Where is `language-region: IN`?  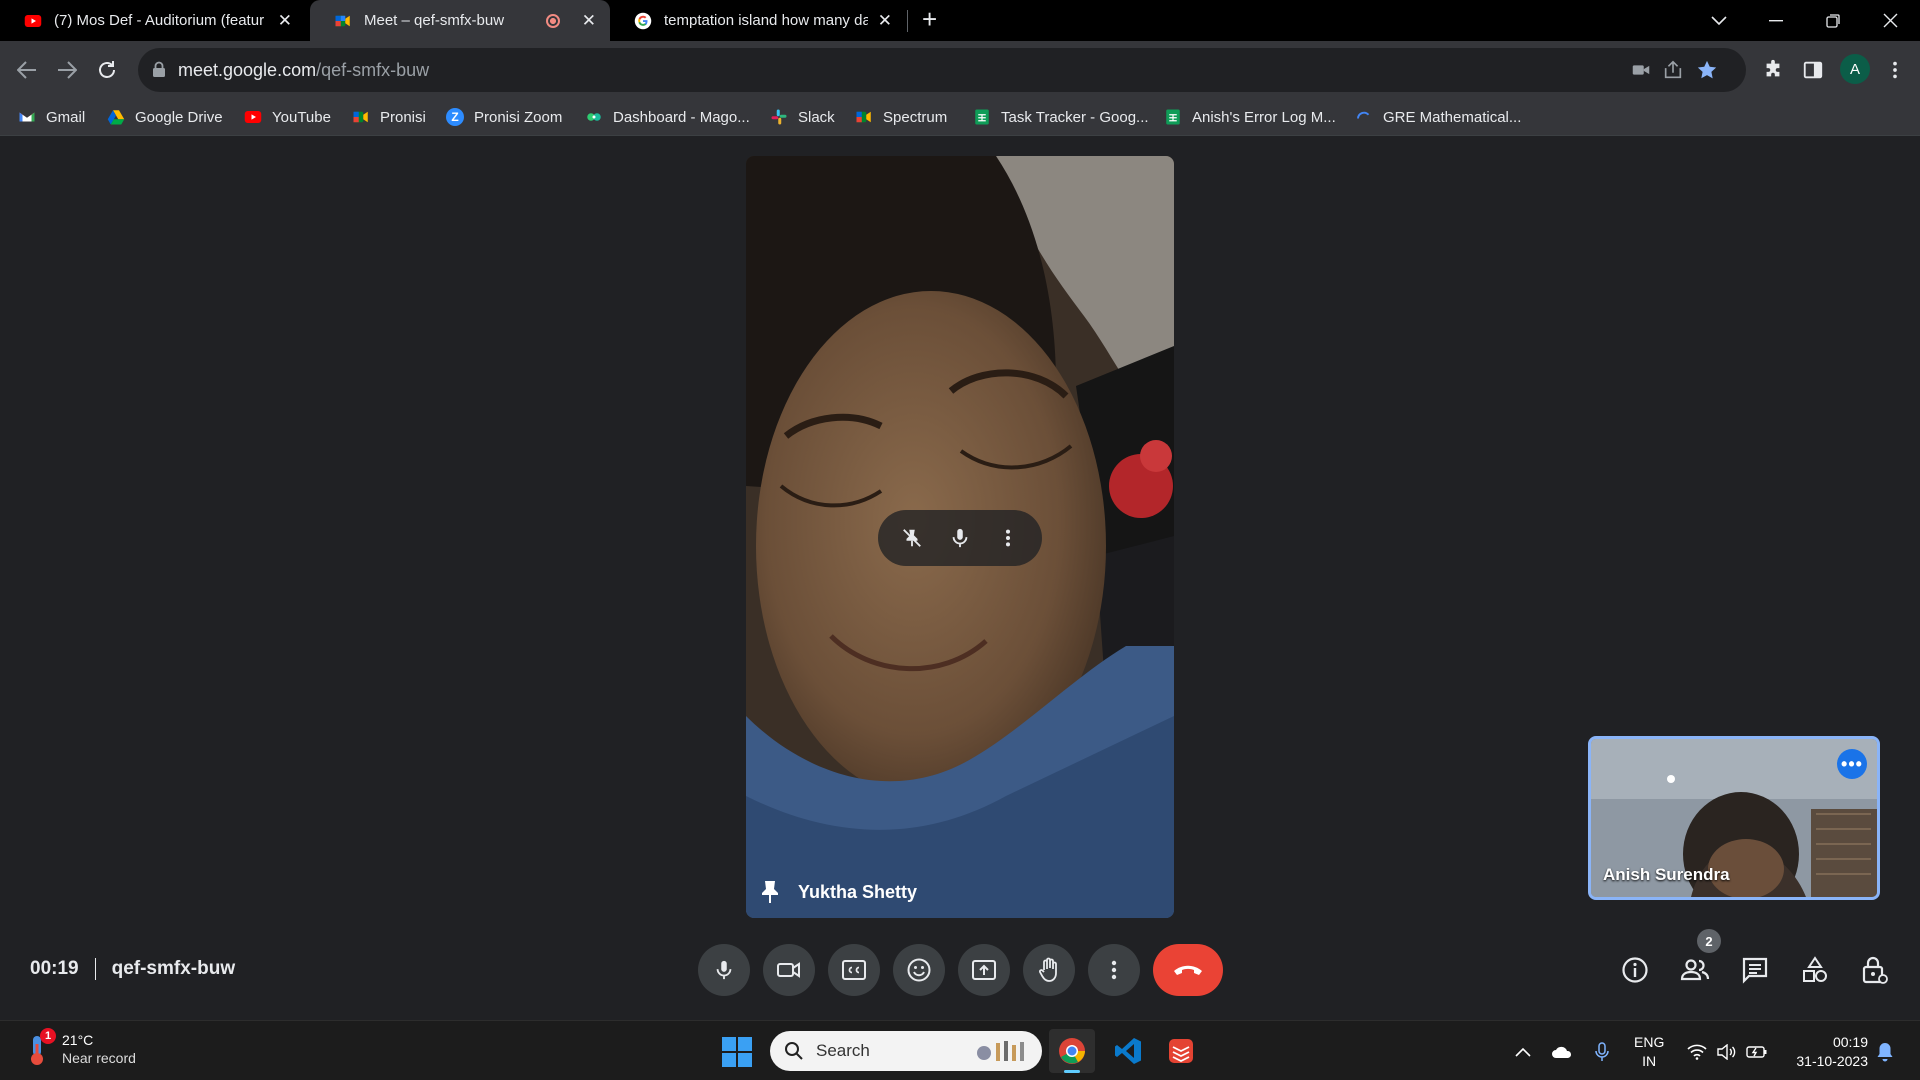
language-region: IN is located at coordinates (1649, 1061).